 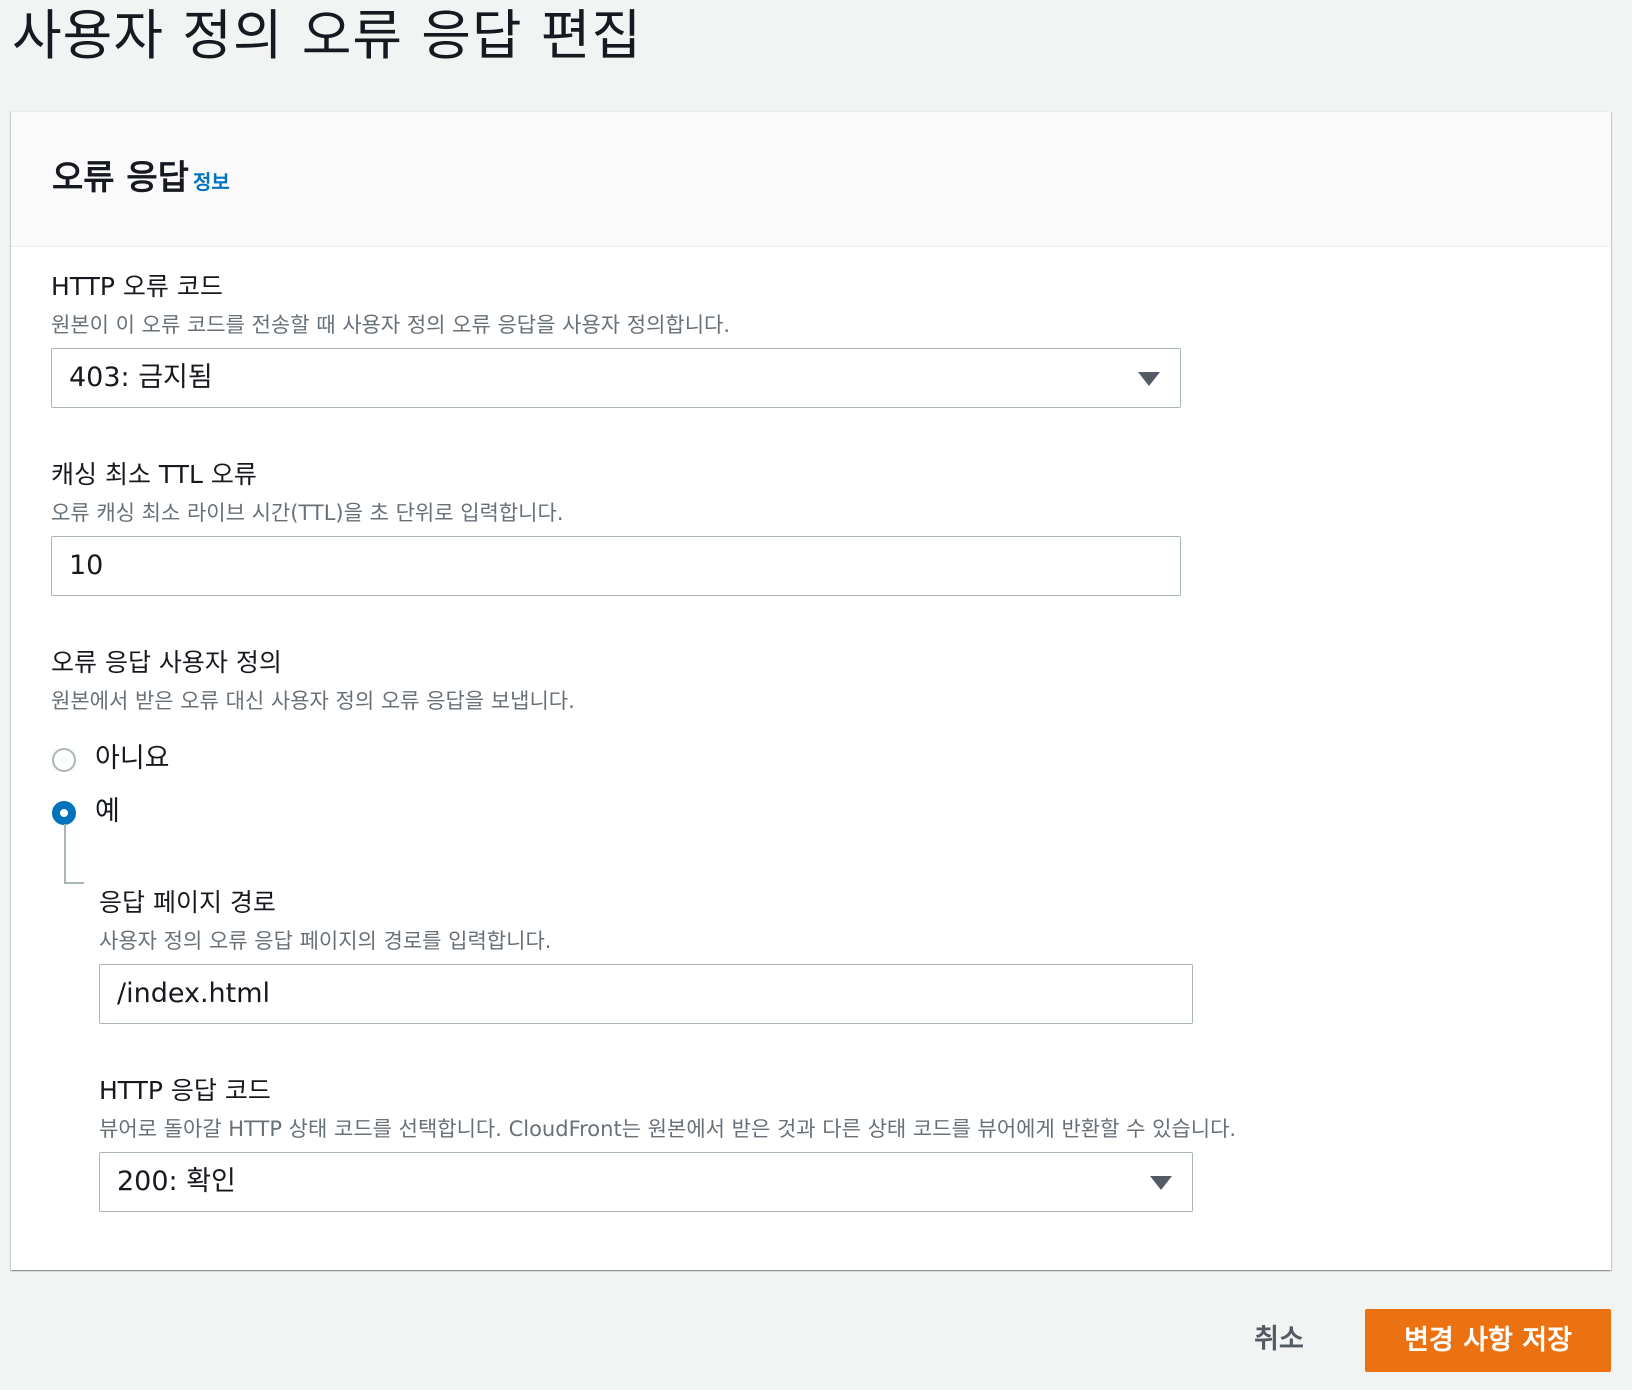 I want to click on radio-yes, so click(x=64, y=813).